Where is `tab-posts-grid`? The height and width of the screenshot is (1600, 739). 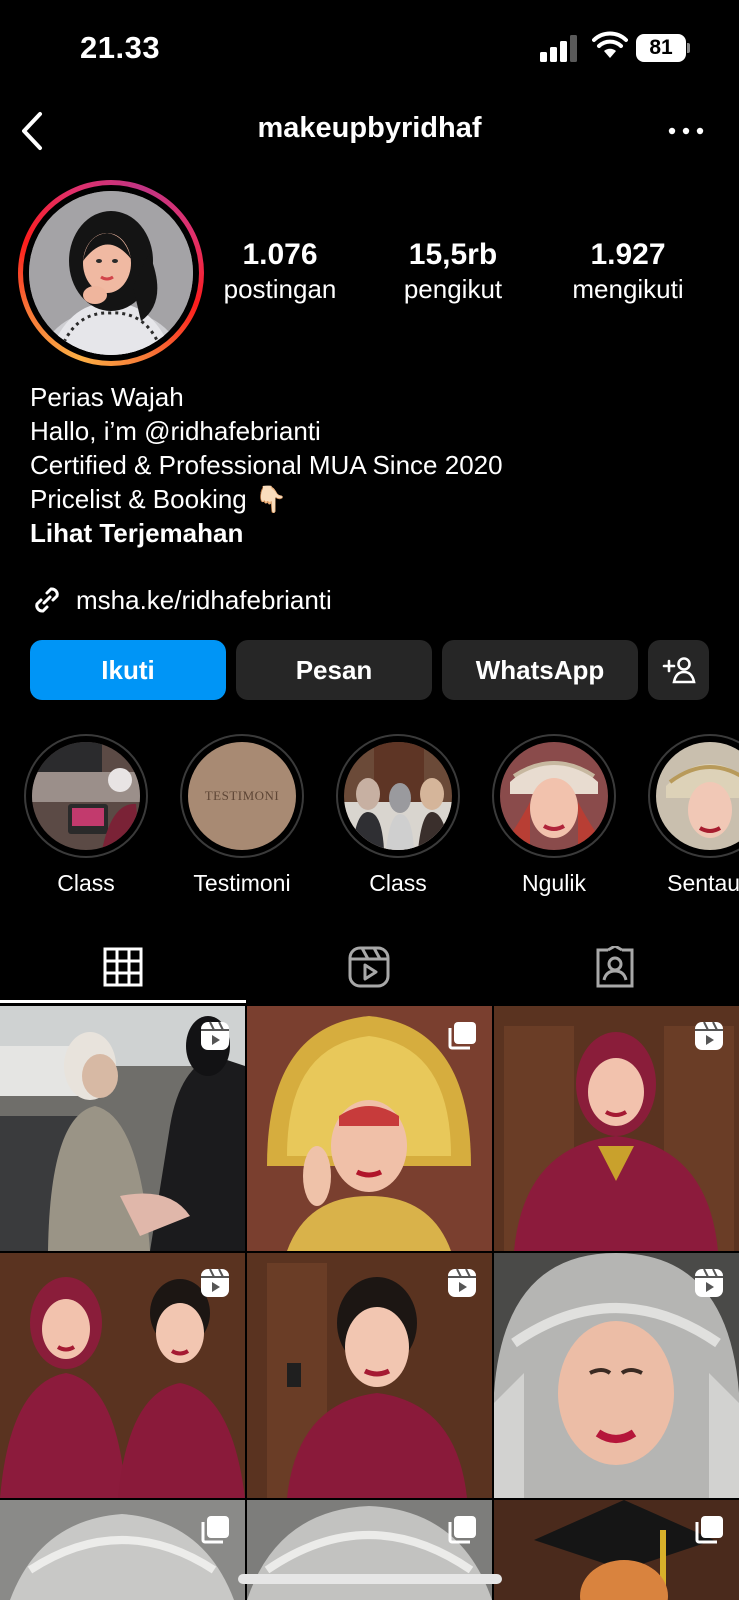 tab-posts-grid is located at coordinates (123, 967).